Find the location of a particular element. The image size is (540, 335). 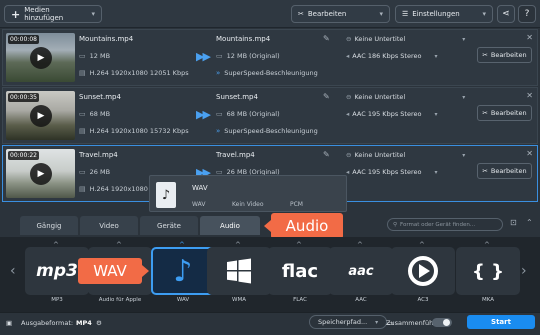

duration-badge: 00:00:08 is located at coordinates (23, 39).